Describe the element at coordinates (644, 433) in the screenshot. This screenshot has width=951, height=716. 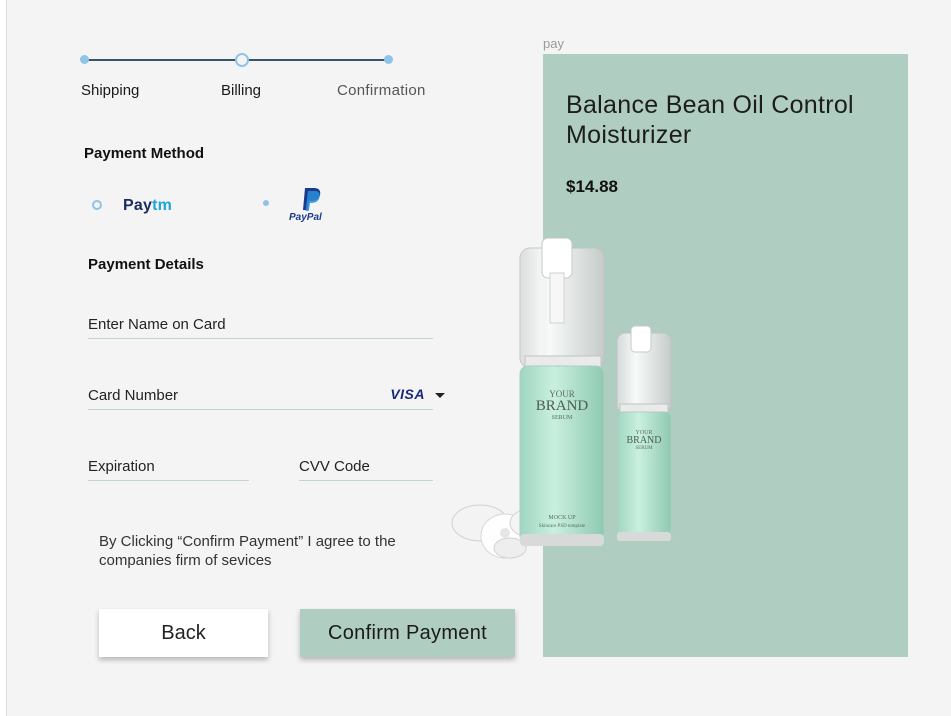
I see `serum-bottle-small: YOUR BRAND SERUM` at that location.